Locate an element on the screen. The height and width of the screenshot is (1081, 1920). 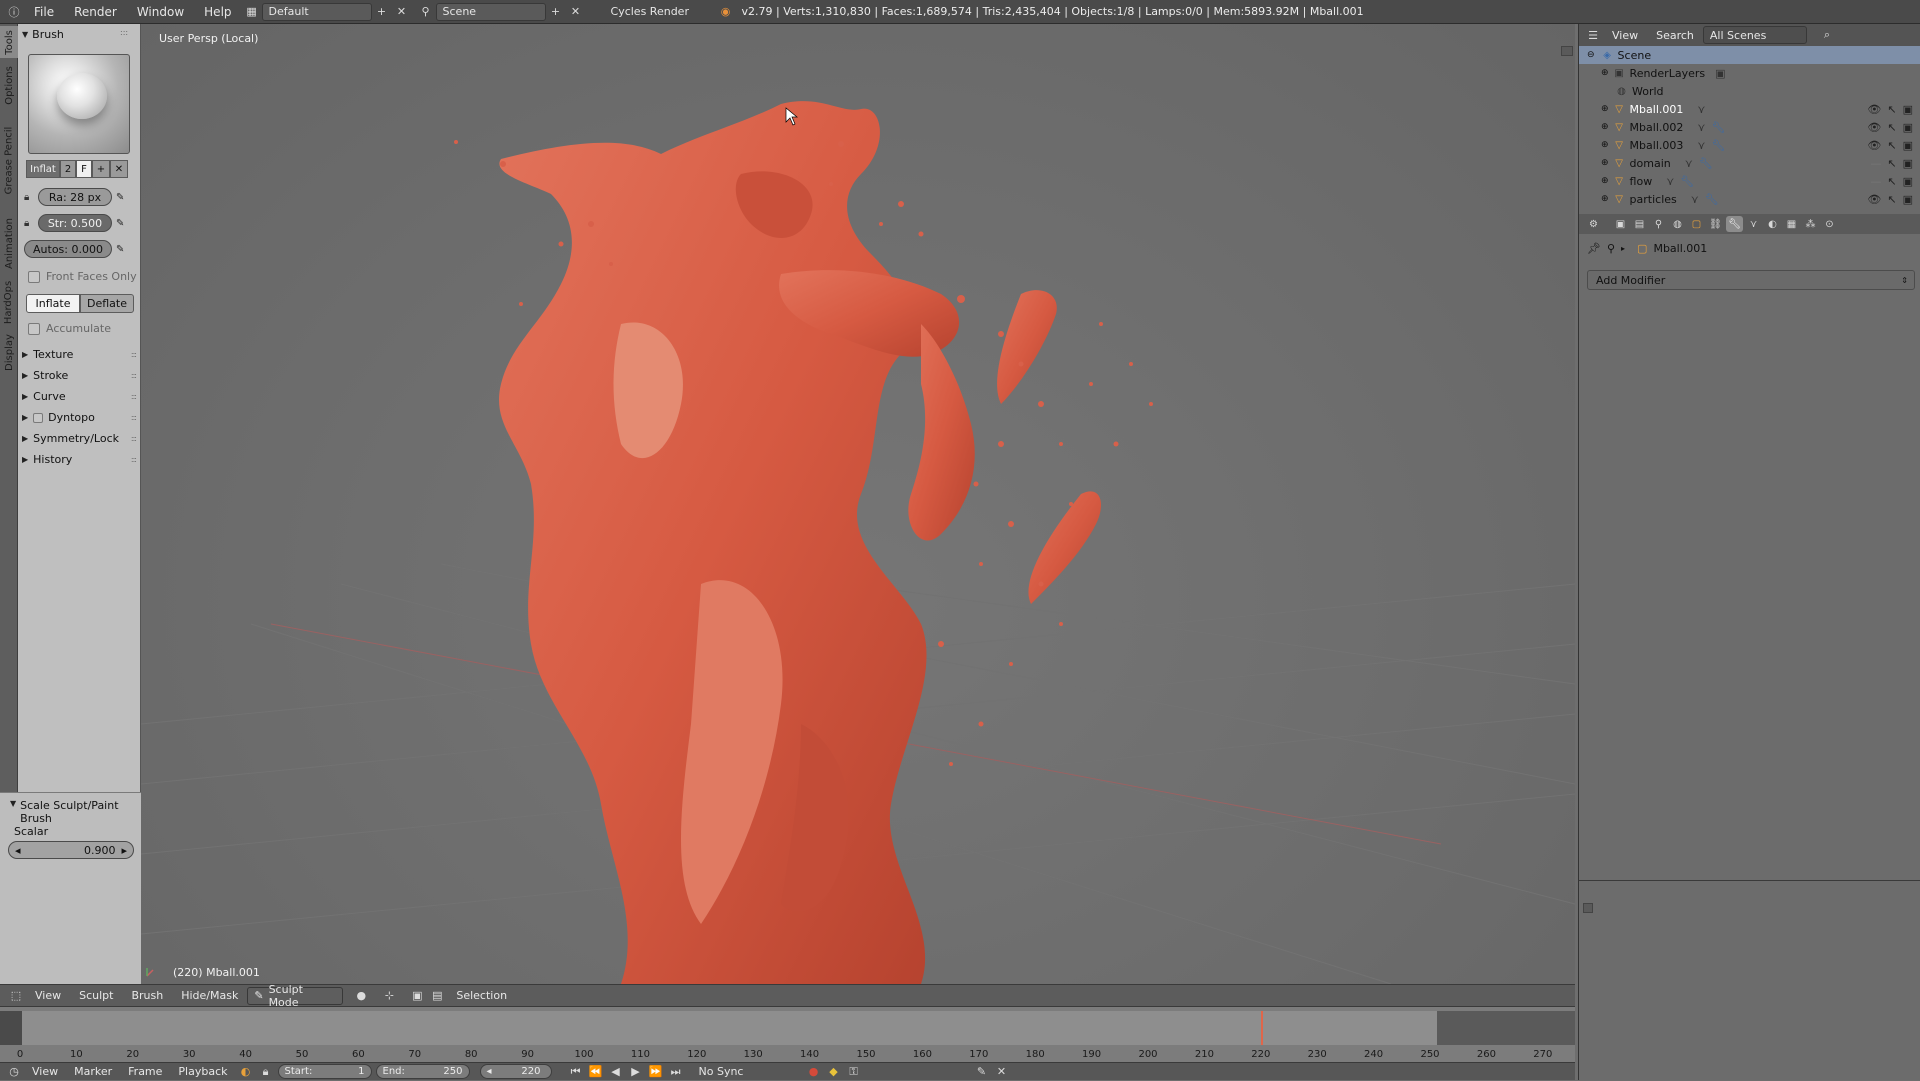
pivot-icon: ⊹ is located at coordinates (389, 996).